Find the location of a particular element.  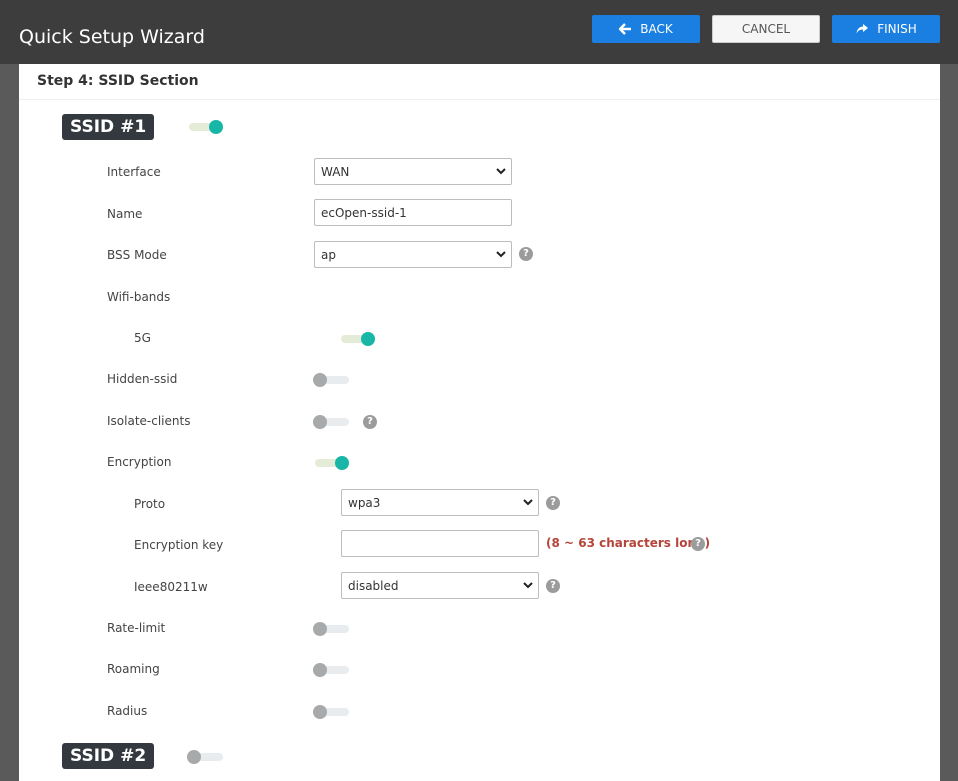

finish-button-label: FINISH is located at coordinates (897, 29).